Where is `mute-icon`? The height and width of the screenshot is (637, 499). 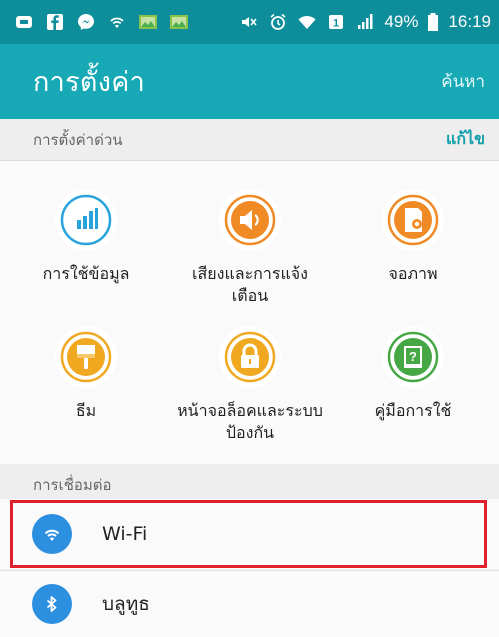 mute-icon is located at coordinates (249, 22).